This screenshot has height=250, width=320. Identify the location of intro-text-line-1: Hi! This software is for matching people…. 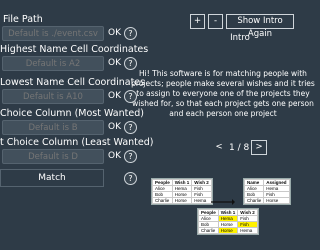
(223, 73).